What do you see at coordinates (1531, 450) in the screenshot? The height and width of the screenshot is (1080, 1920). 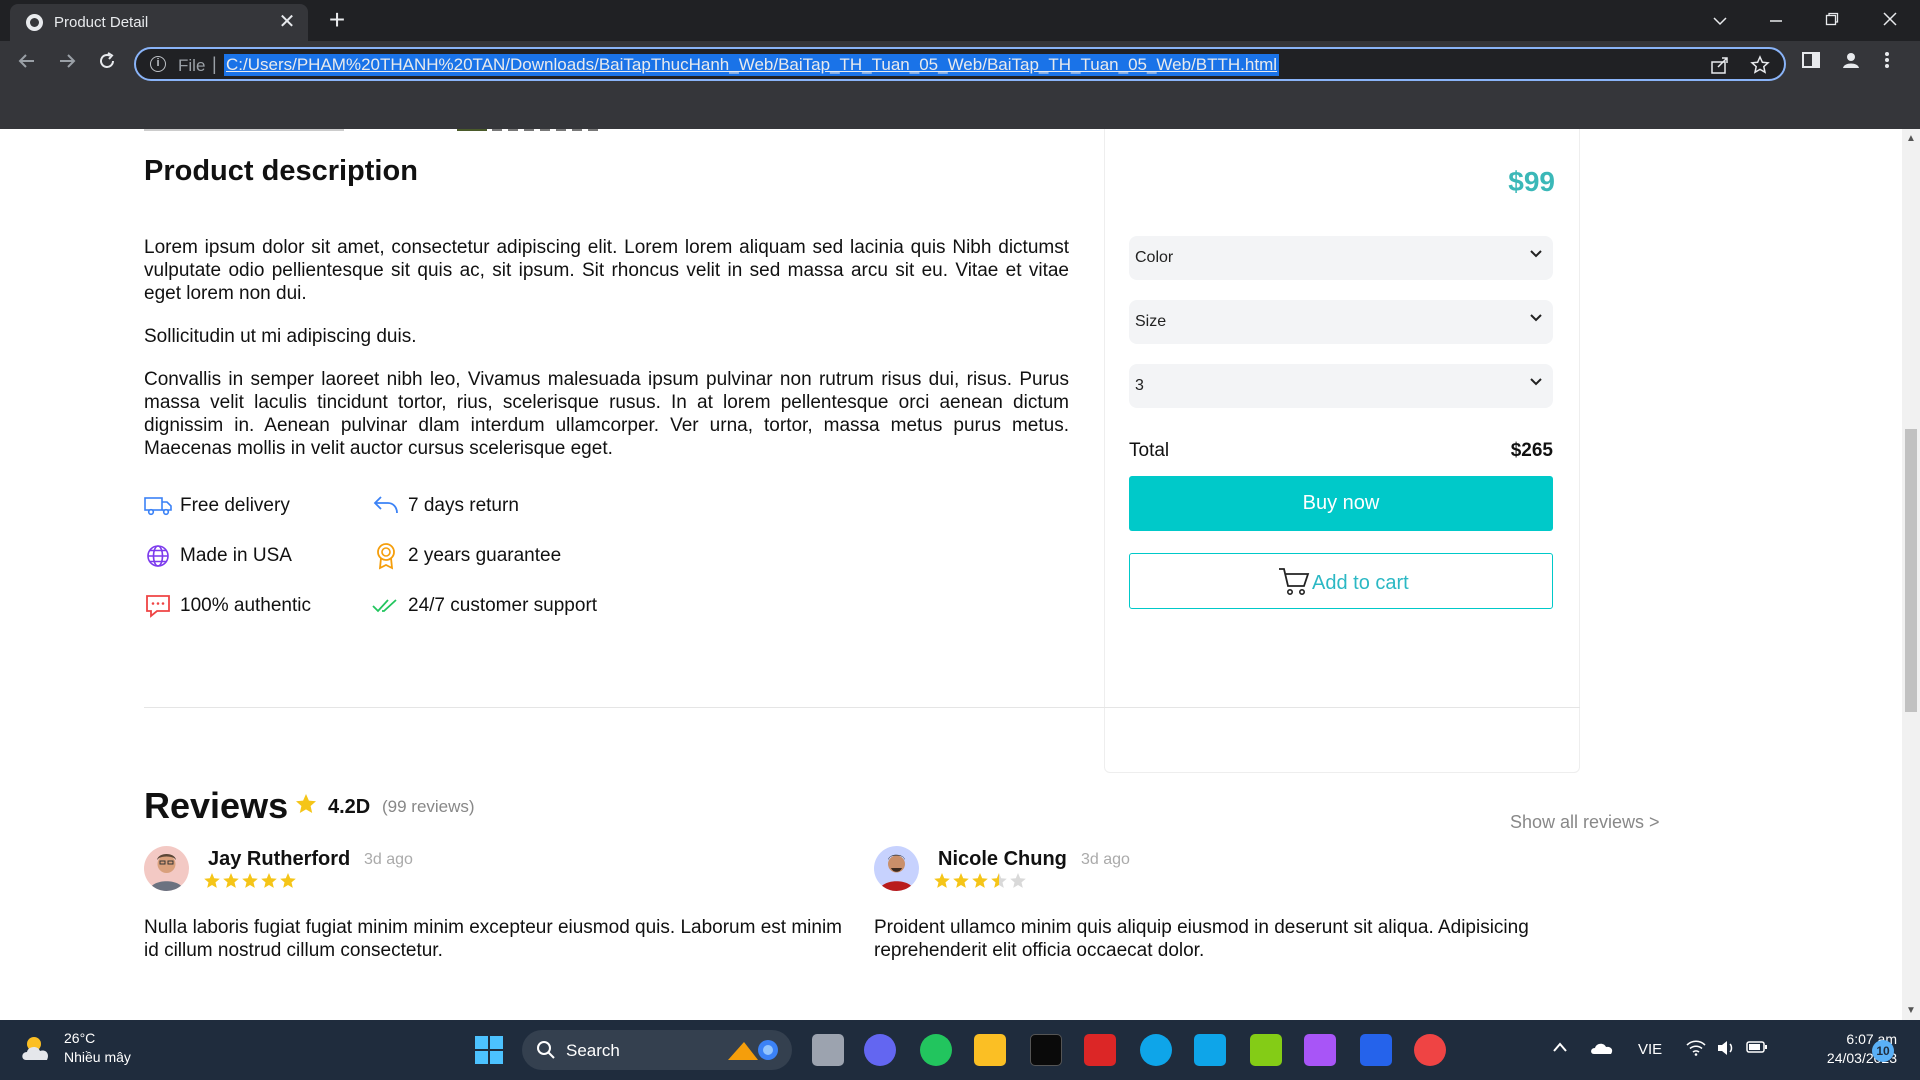 I see `total-value: $265` at bounding box center [1531, 450].